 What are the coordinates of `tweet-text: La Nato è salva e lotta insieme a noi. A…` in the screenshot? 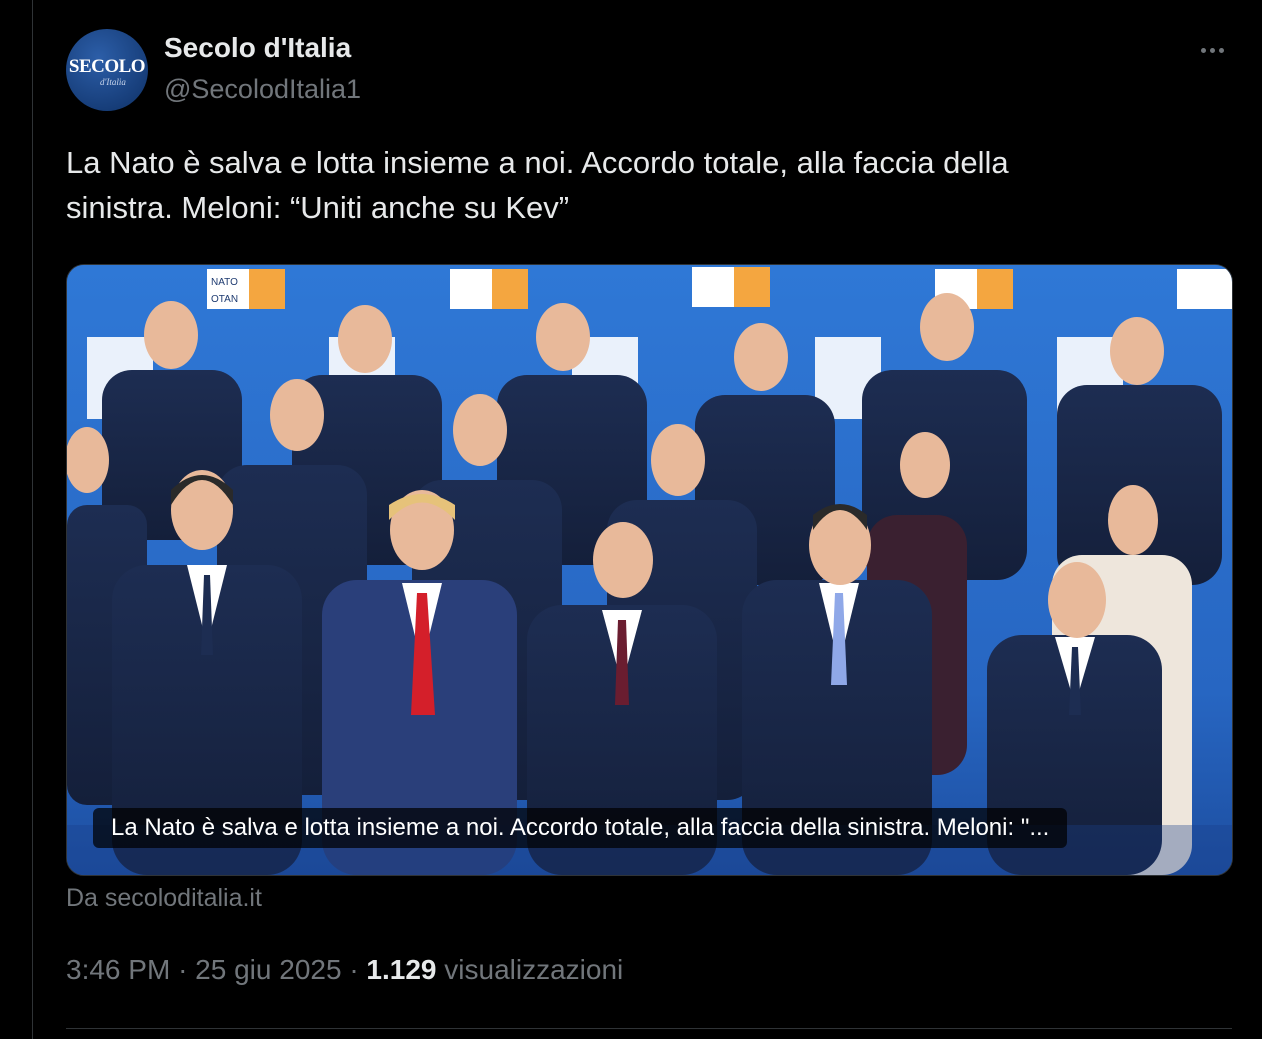 It's located at (537, 185).